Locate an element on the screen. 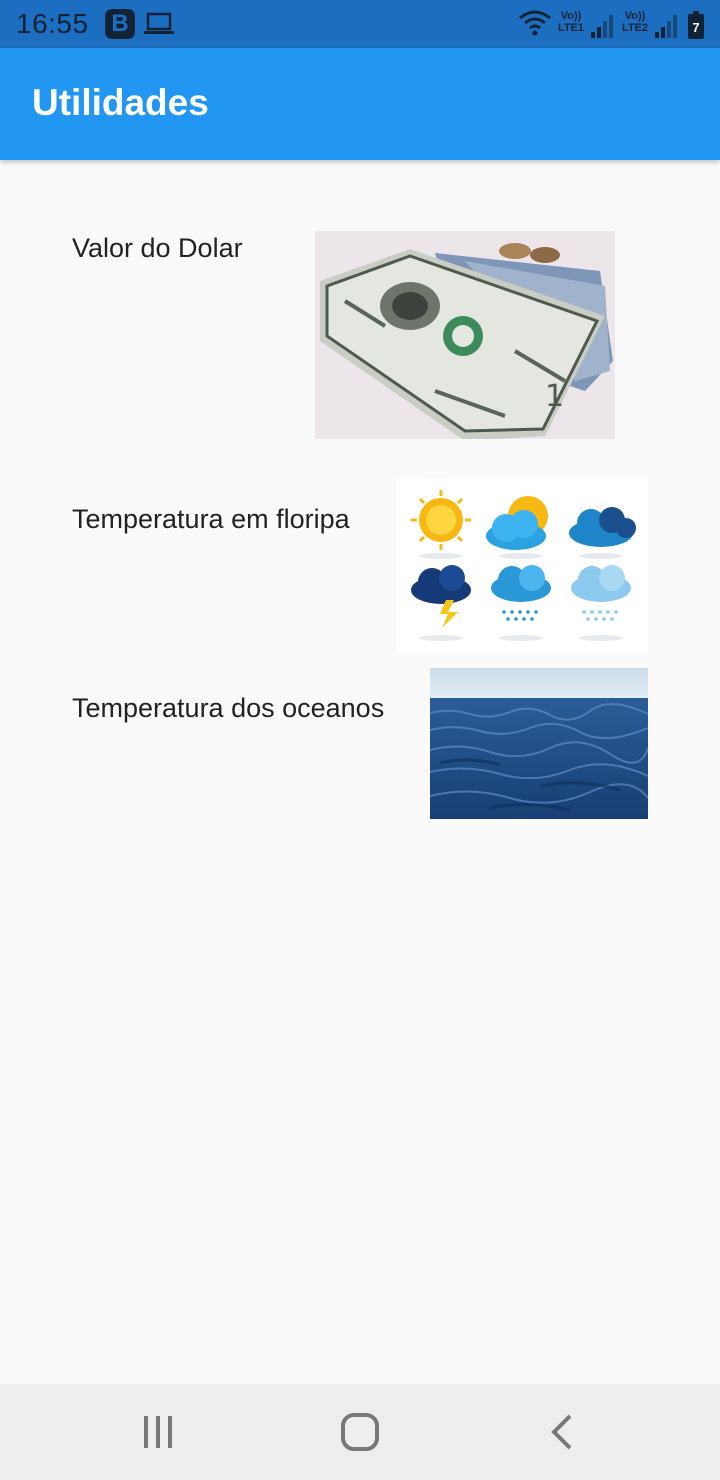  app-bar: Utilidades is located at coordinates (360, 104).